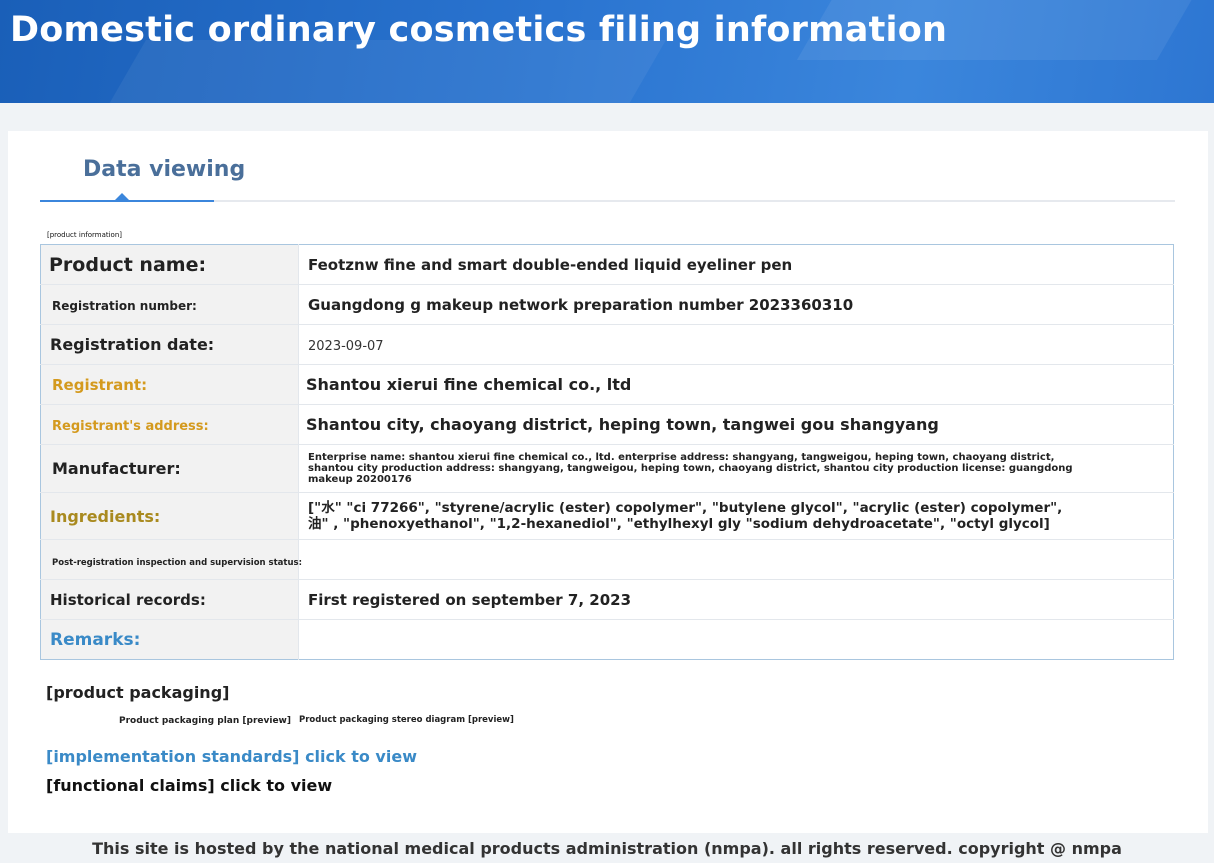 Image resolution: width=1214 pixels, height=863 pixels. Describe the element at coordinates (128, 600) in the screenshot. I see `historical-records-label: Historical records:` at that location.